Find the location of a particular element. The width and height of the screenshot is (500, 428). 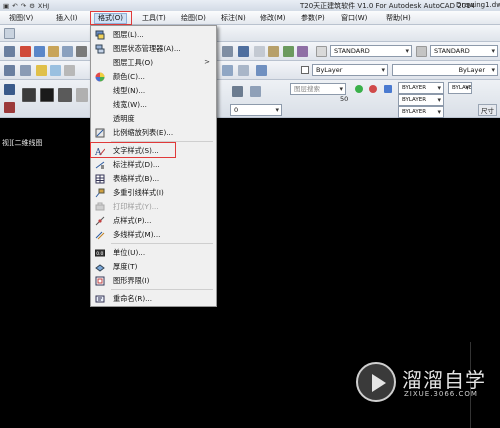

linetype-combo: ByLayer is located at coordinates (445, 70).